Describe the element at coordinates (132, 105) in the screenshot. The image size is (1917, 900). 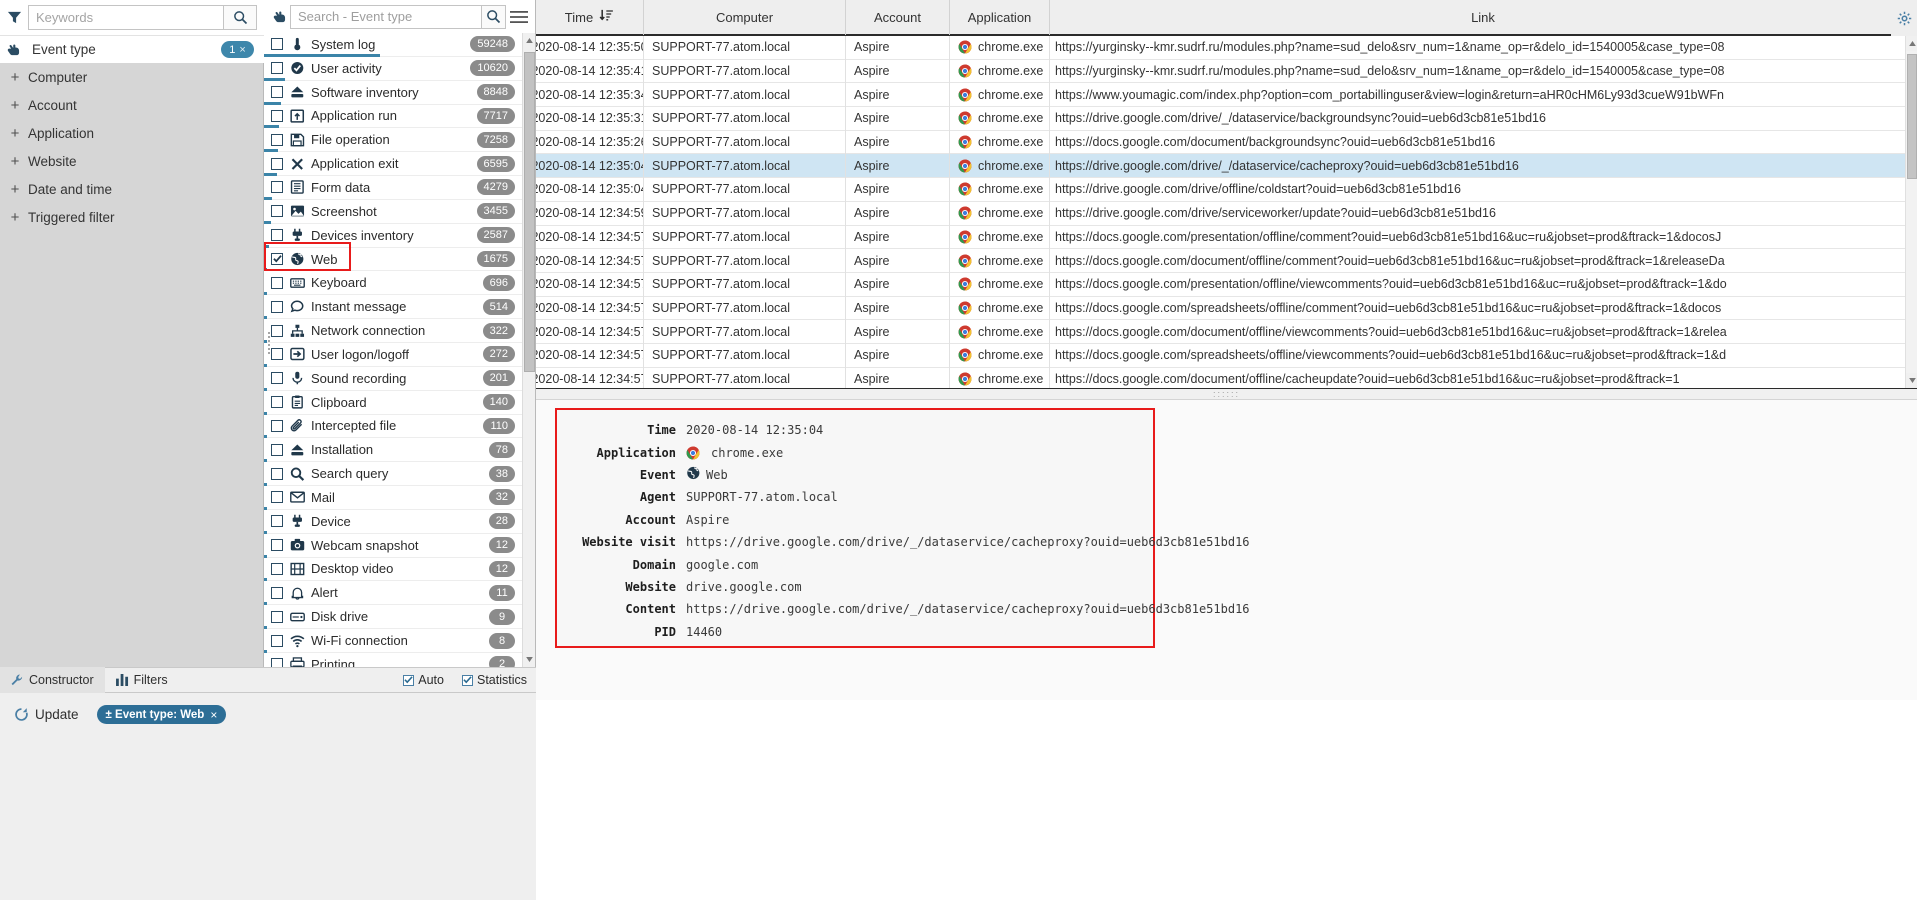
I see `facet-account: + Account` at that location.